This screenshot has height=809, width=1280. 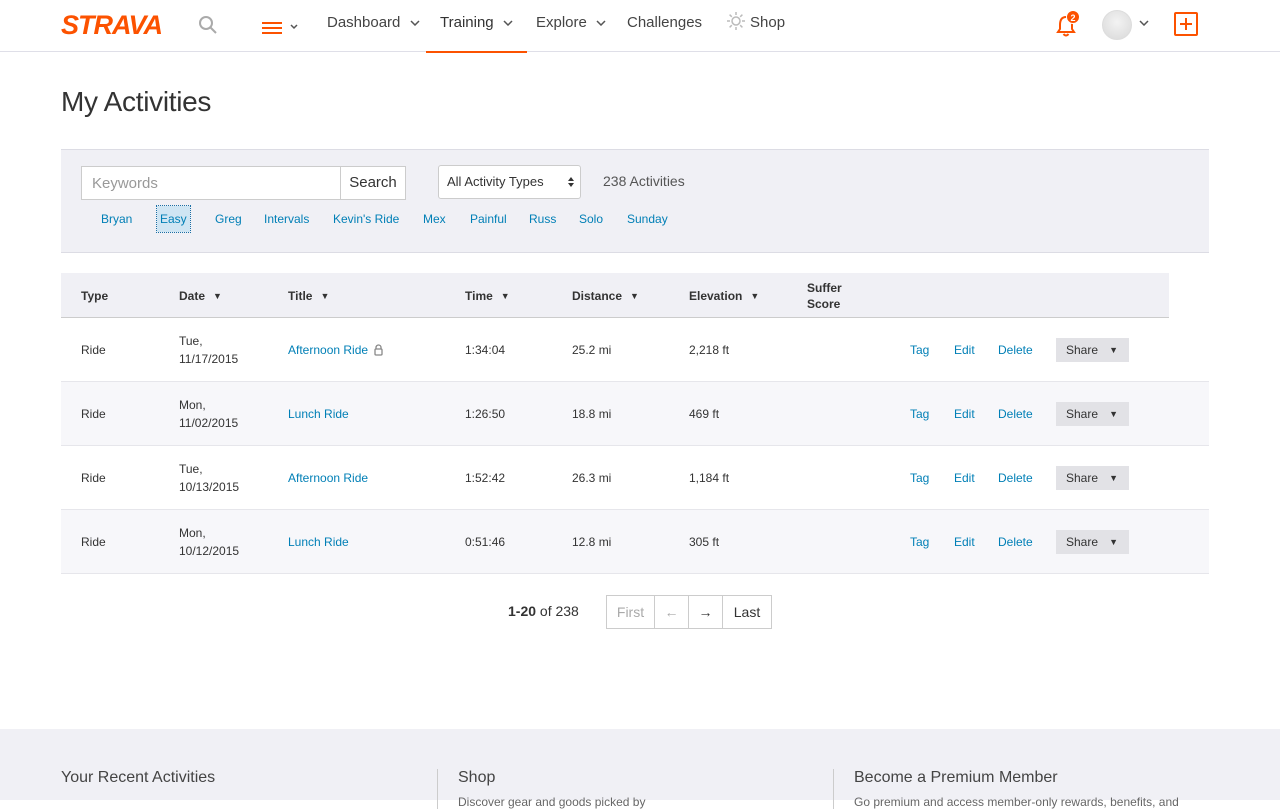 What do you see at coordinates (211, 183) in the screenshot?
I see `keywords-input` at bounding box center [211, 183].